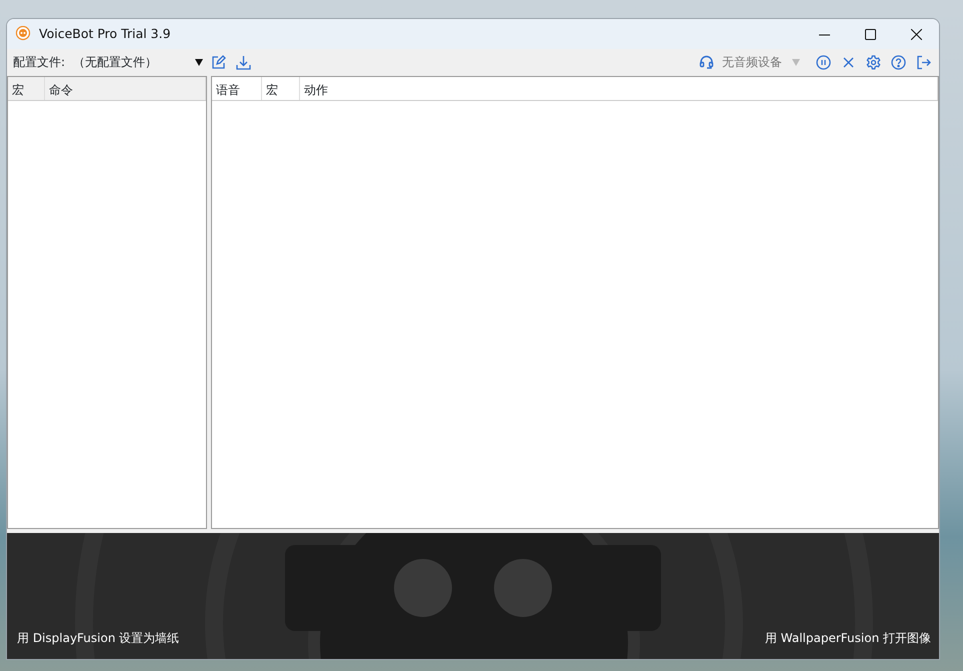 The image size is (963, 671). What do you see at coordinates (98, 638) in the screenshot?
I see `set-wallpaper-link: 用 DisplayFusion 设置为墙纸` at bounding box center [98, 638].